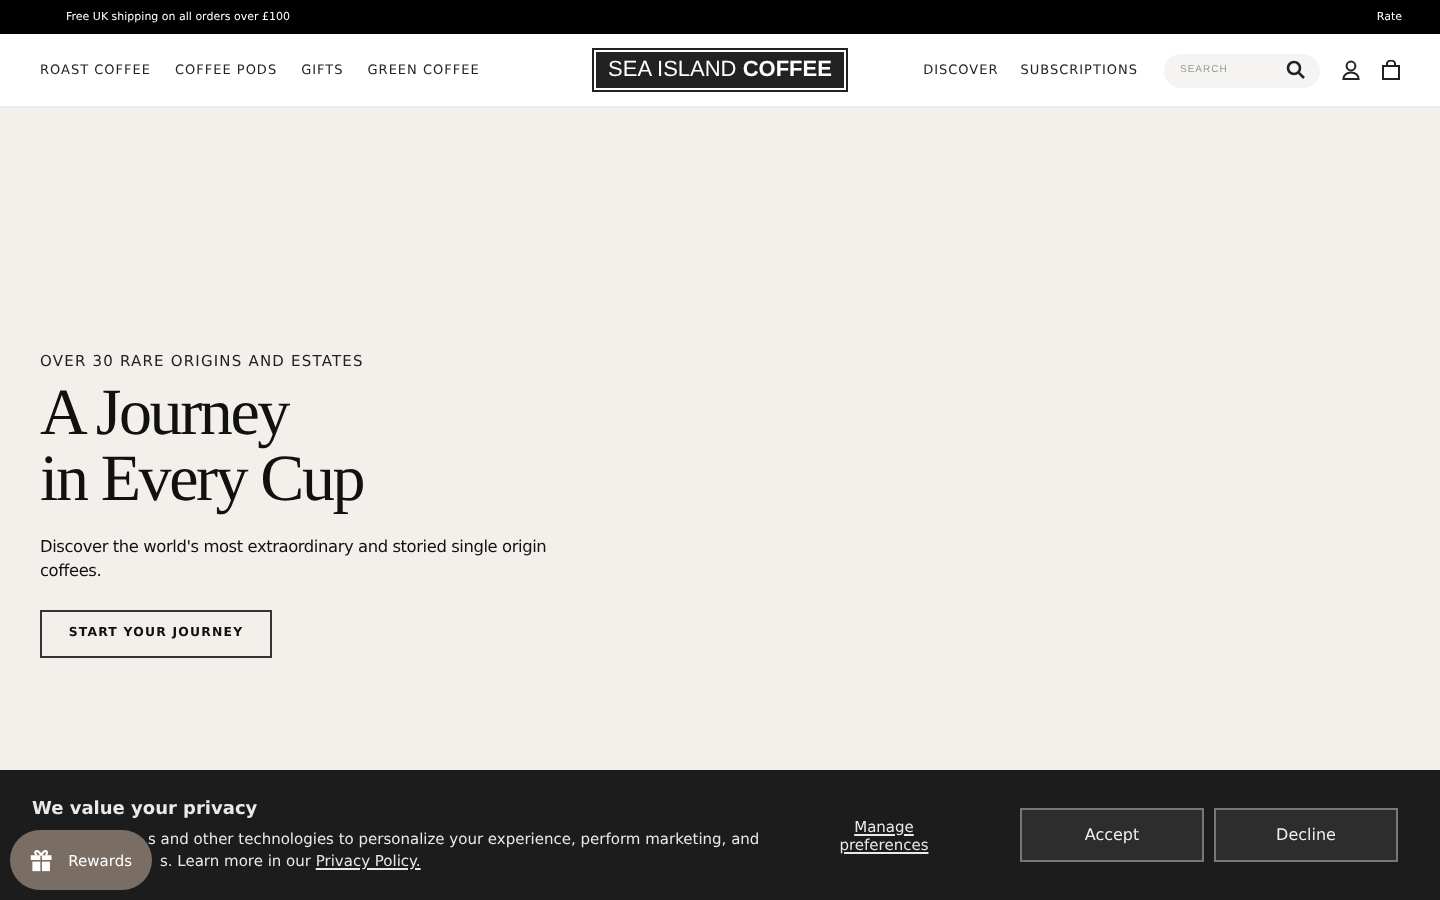 This screenshot has width=1440, height=900. What do you see at coordinates (146, 810) in the screenshot?
I see `cookie-title: We value your privacy` at bounding box center [146, 810].